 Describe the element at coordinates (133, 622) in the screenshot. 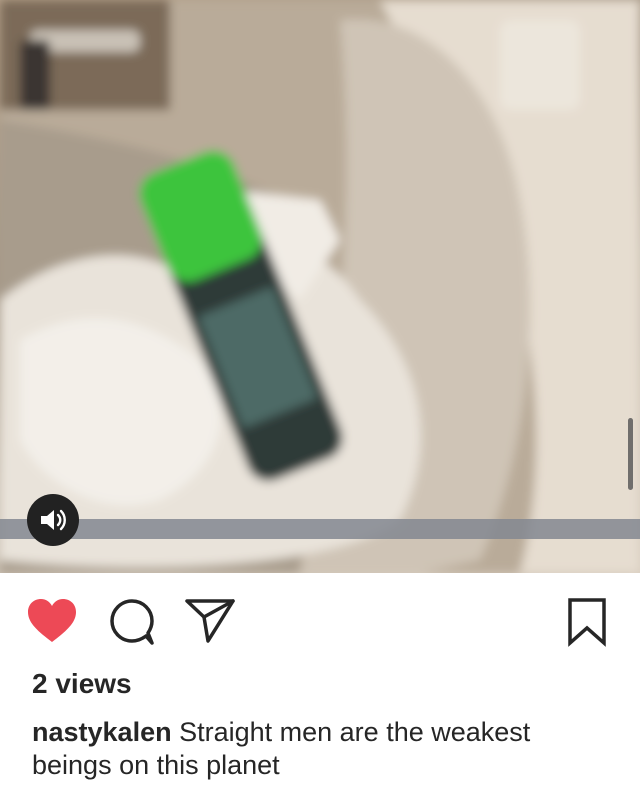

I see `comment-bubble-icon` at that location.